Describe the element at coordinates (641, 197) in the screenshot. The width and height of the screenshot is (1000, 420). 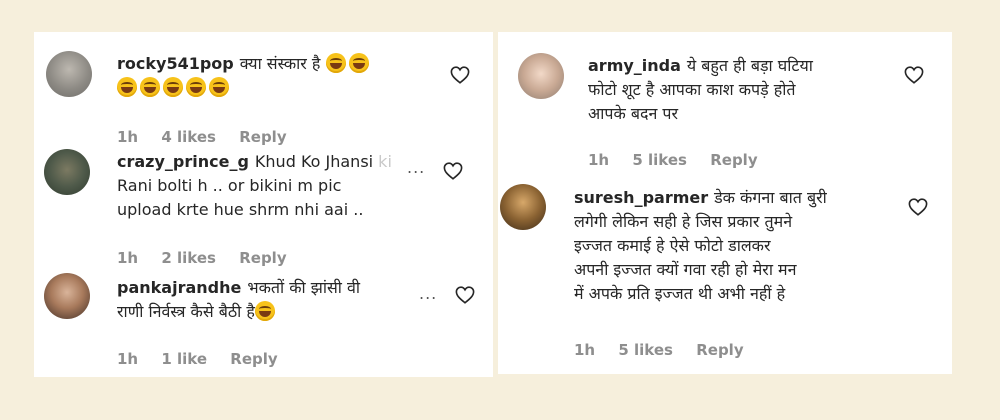
I see `comment-username: suresh_parmer` at that location.